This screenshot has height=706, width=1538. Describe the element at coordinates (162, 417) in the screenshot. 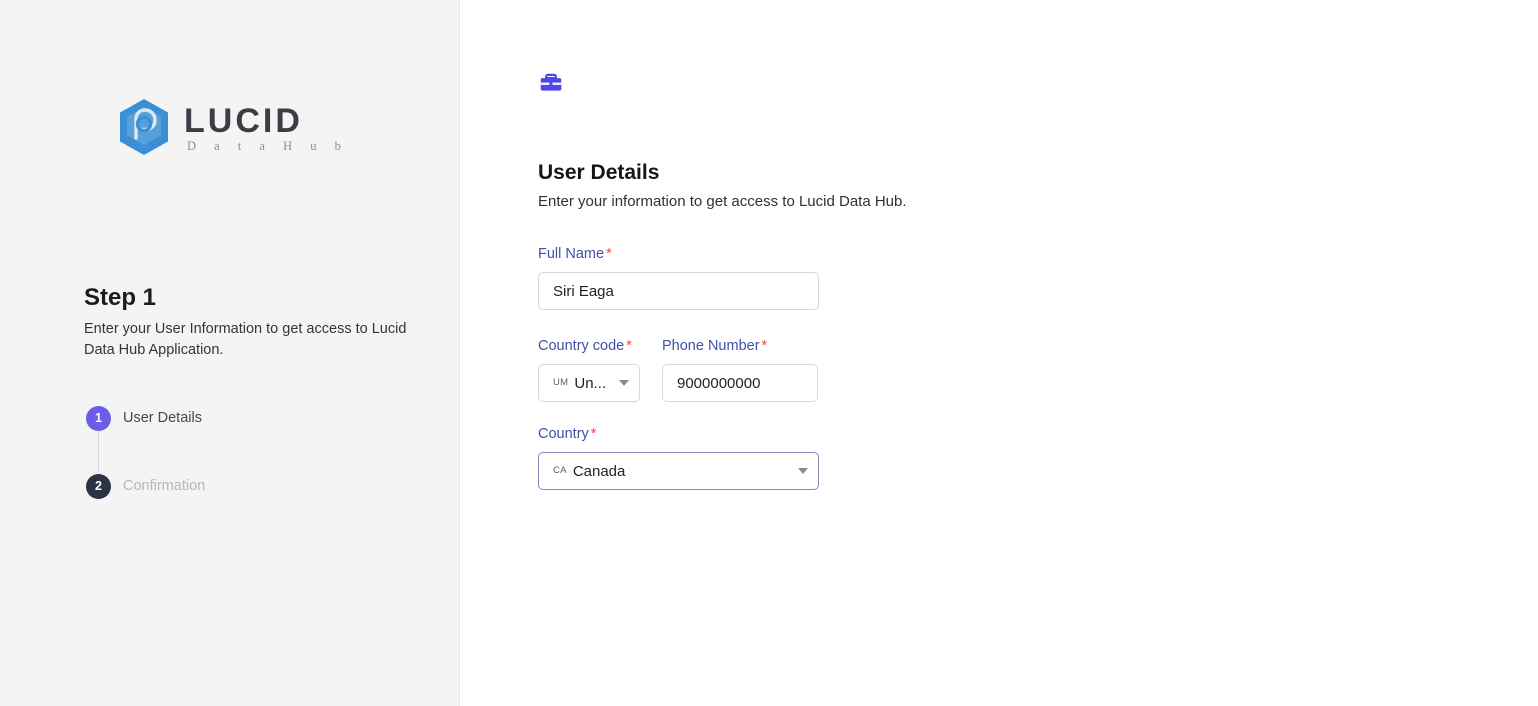

I see `step-label-1: User Details` at that location.